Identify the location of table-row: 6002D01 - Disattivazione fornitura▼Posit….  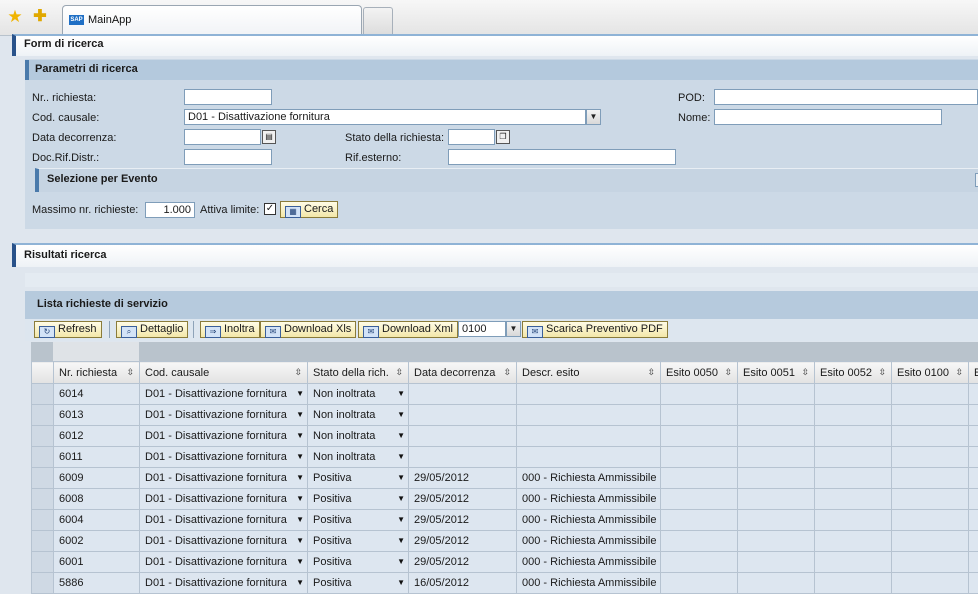
(505, 541).